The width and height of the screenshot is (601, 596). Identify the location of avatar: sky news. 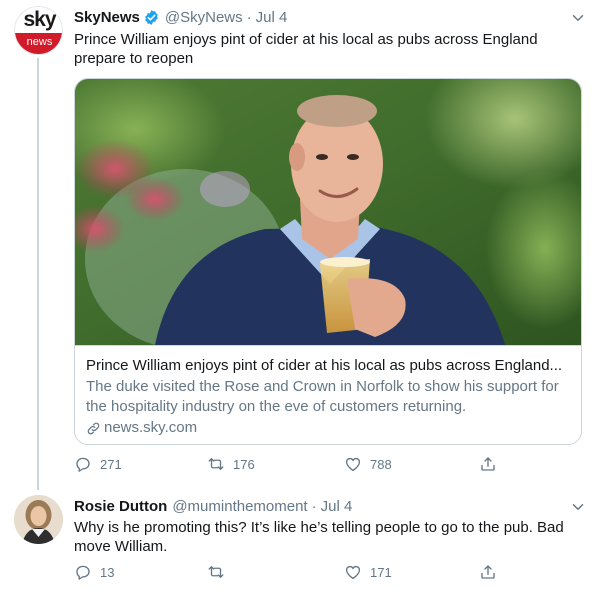
(38, 30).